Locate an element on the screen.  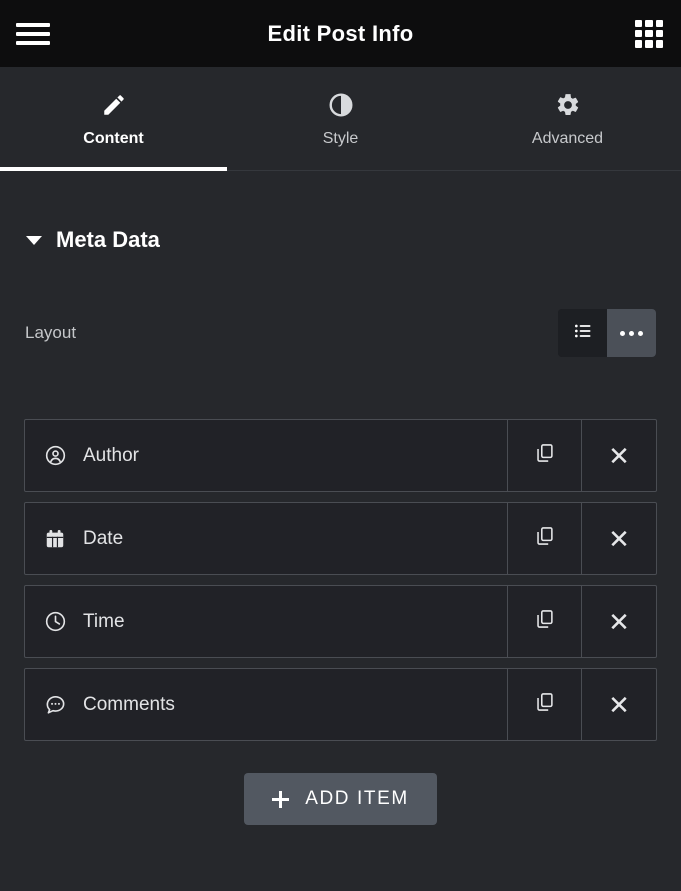
list-icon is located at coordinates (583, 333).